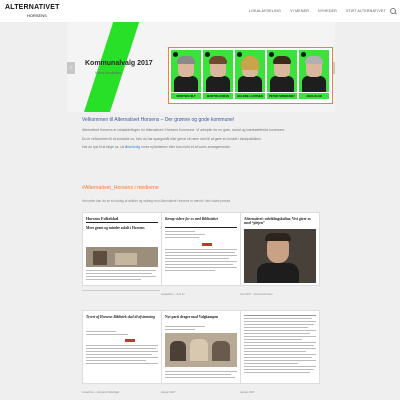 The width and height of the screenshot is (400, 400). Describe the element at coordinates (201, 347) in the screenshot. I see `clipping-image: Nyt parti drager mod Valgkampen` at that location.